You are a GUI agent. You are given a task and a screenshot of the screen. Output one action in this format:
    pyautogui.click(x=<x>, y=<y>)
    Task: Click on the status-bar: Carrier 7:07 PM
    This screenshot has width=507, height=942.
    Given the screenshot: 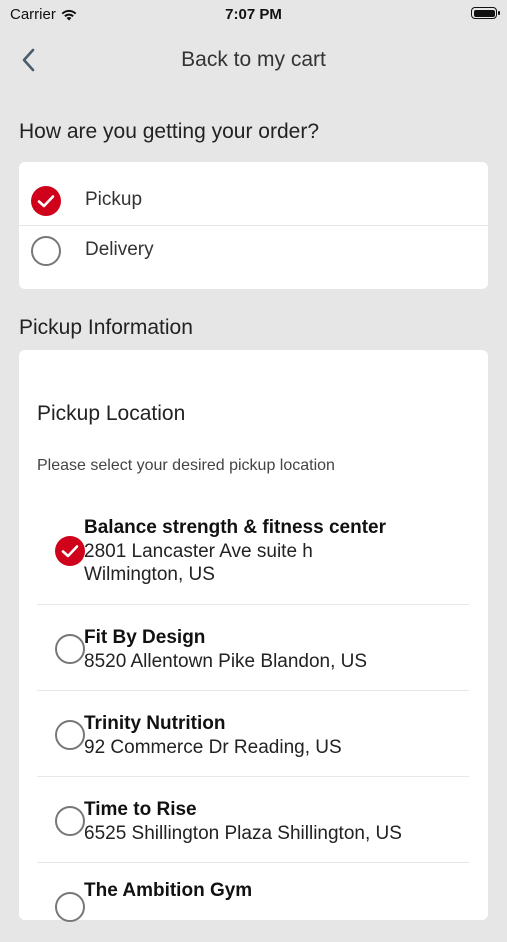 What is the action you would take?
    pyautogui.click(x=253, y=14)
    